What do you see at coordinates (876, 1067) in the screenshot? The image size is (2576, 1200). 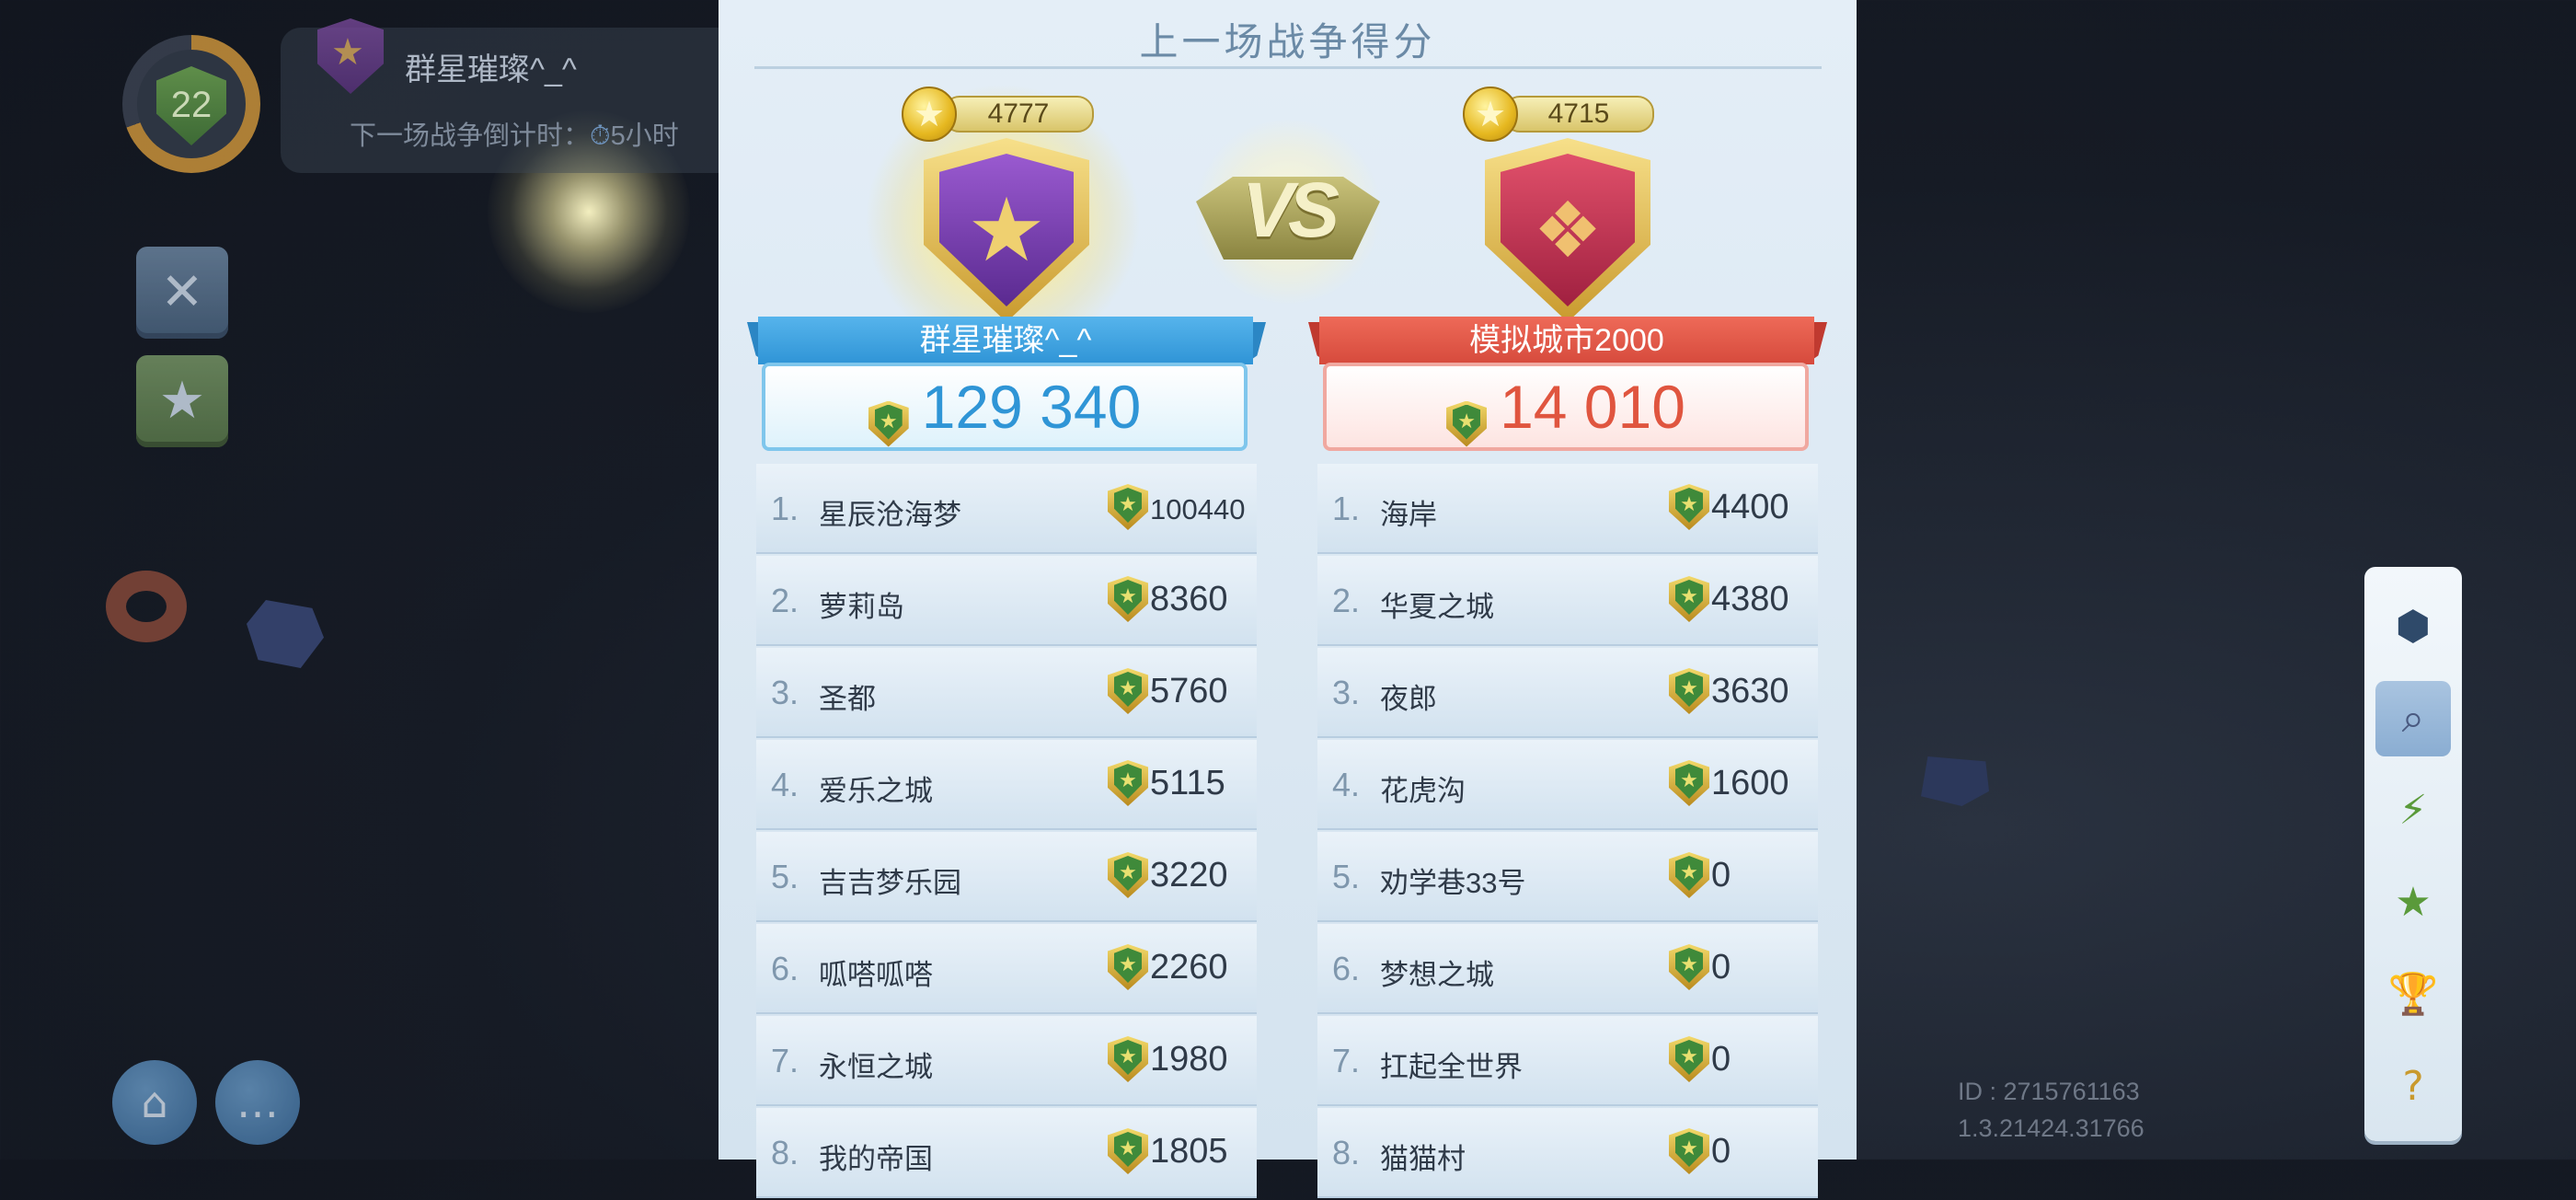 I see `member-name: 永恒之城` at bounding box center [876, 1067].